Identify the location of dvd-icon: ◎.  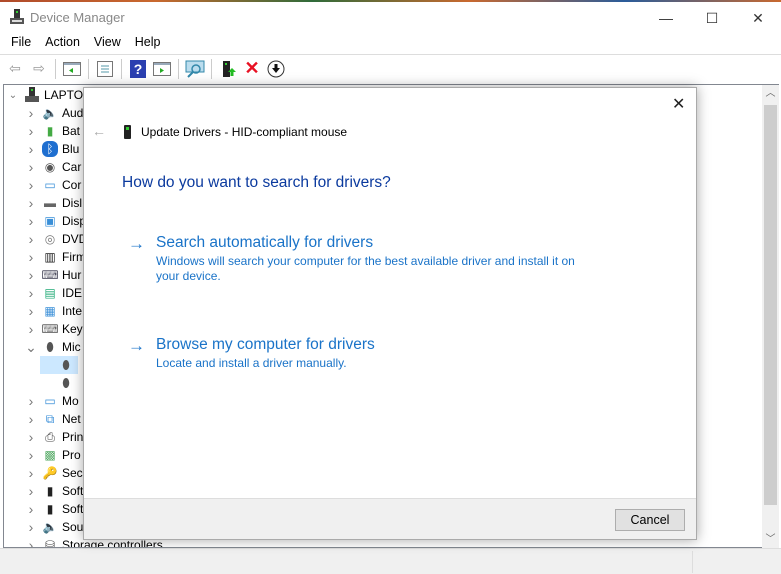
(50, 239).